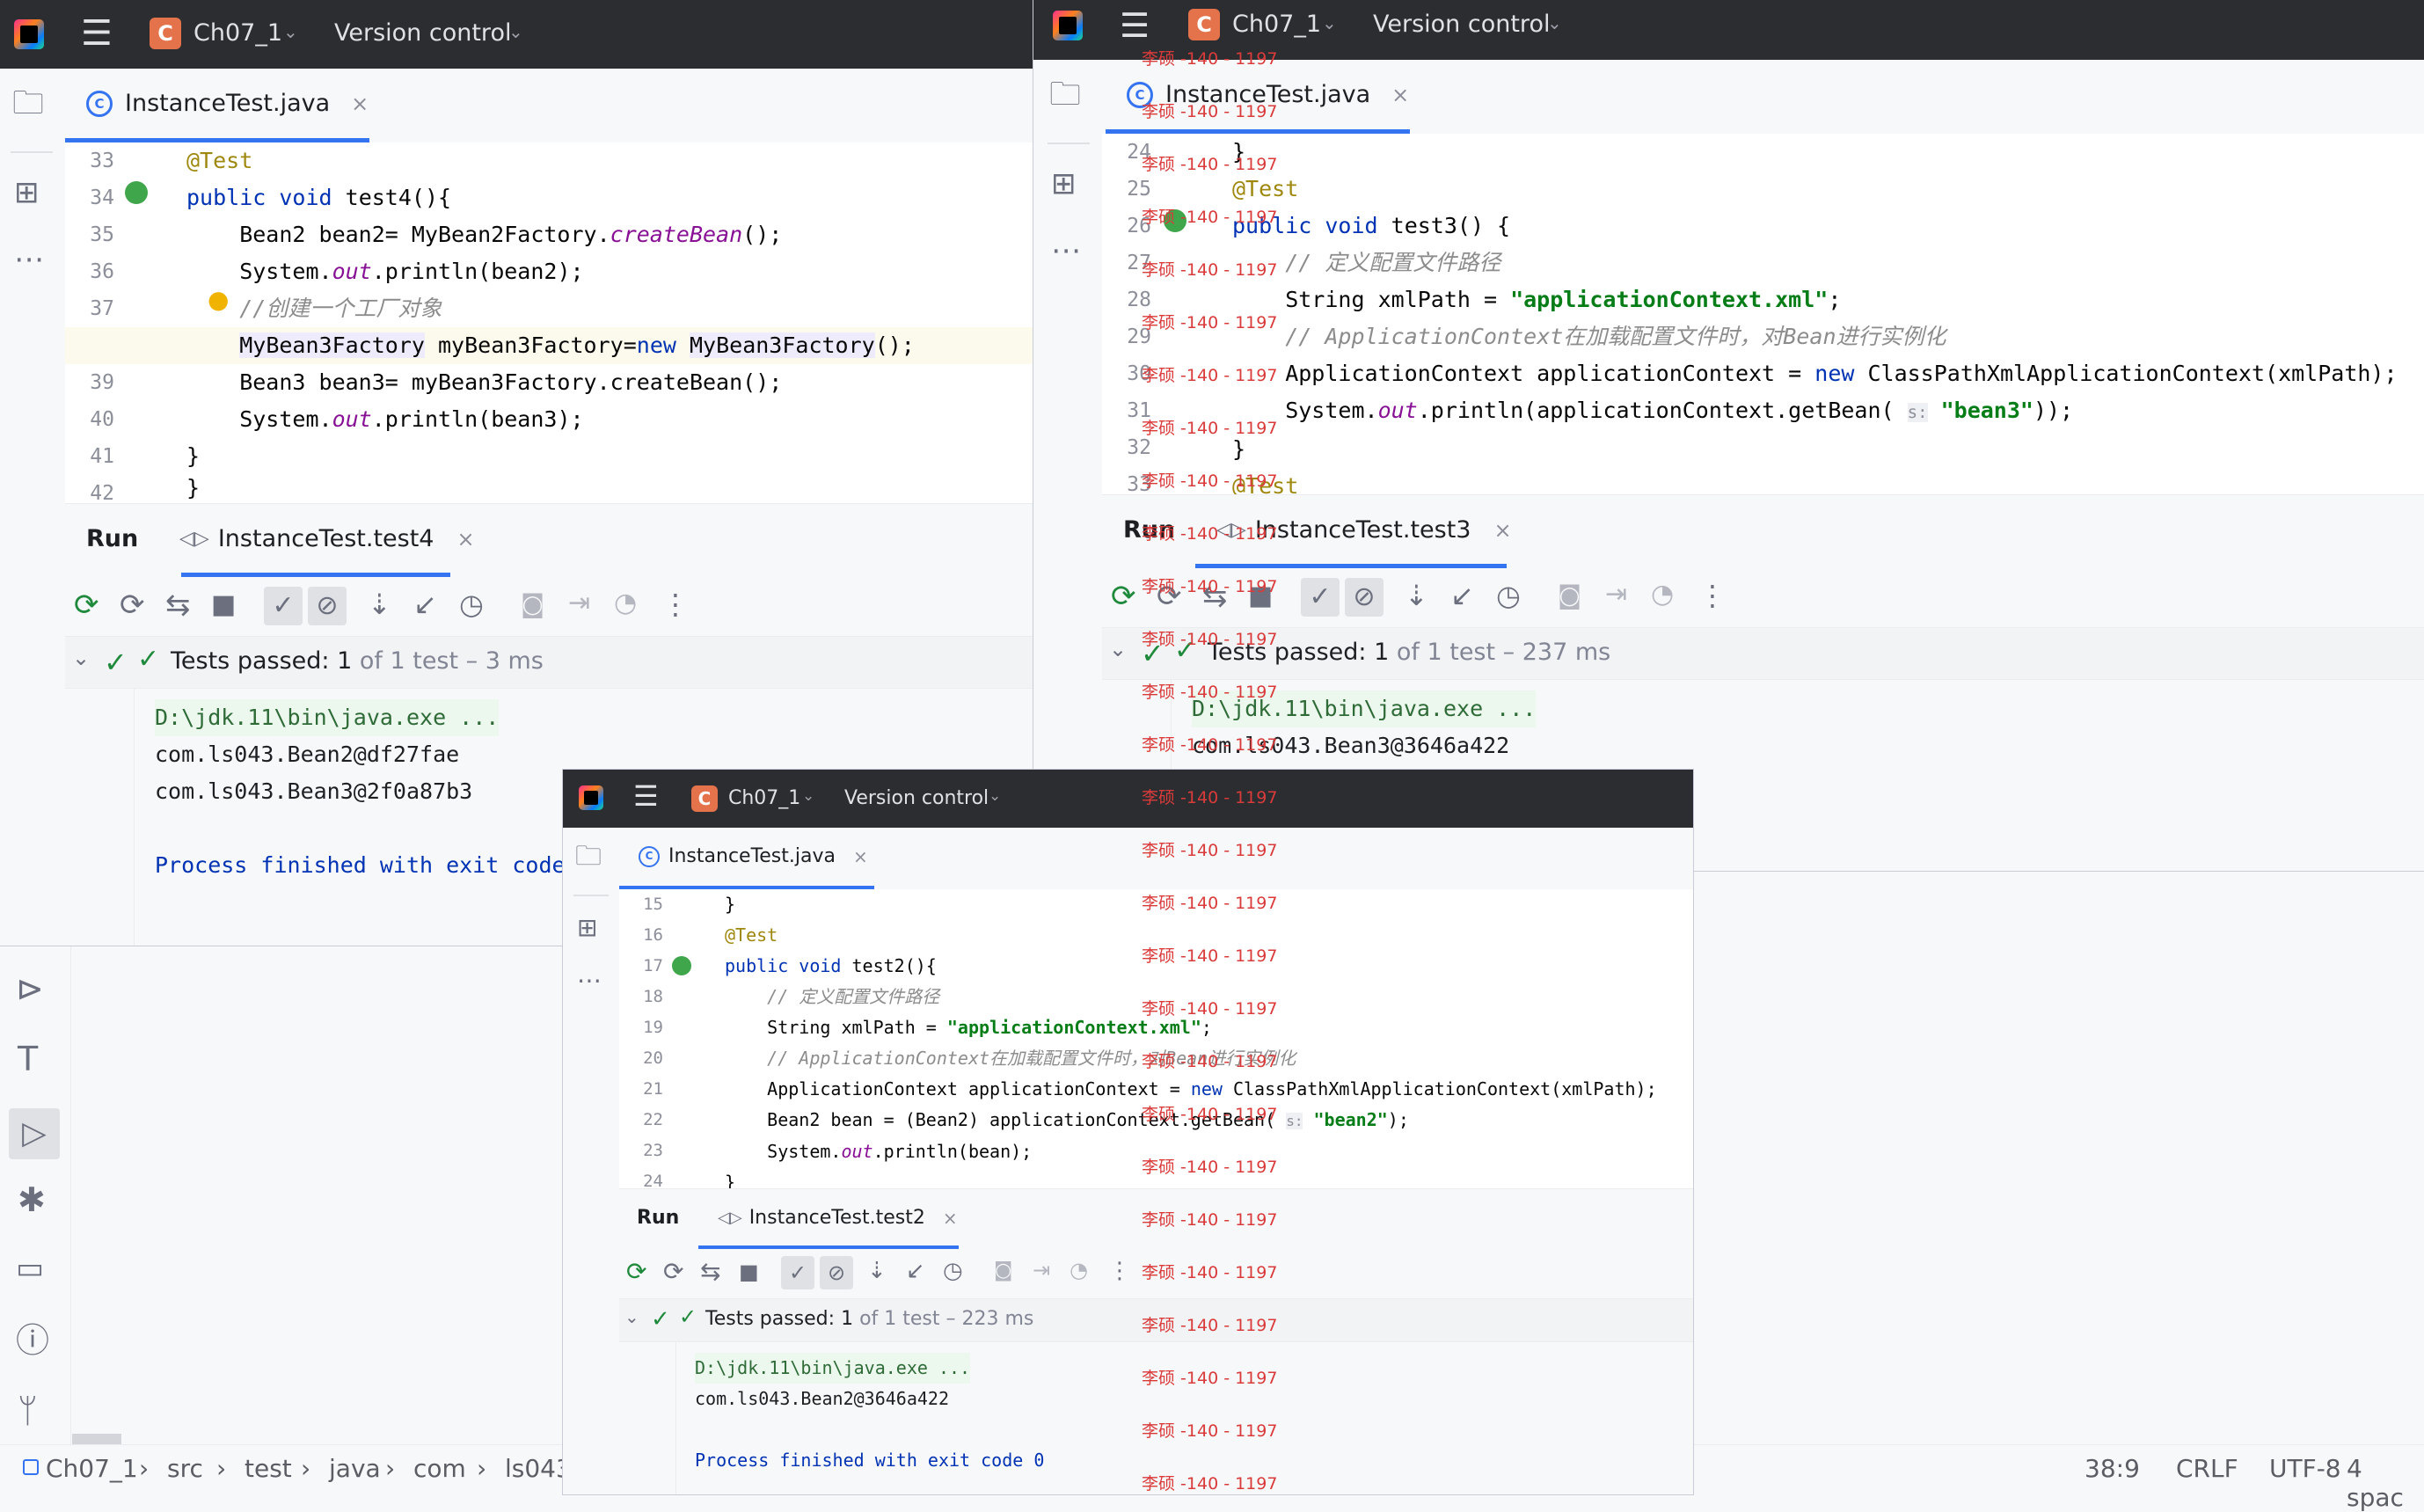  I want to click on file-encoding: UTF-8, so click(2305, 1468).